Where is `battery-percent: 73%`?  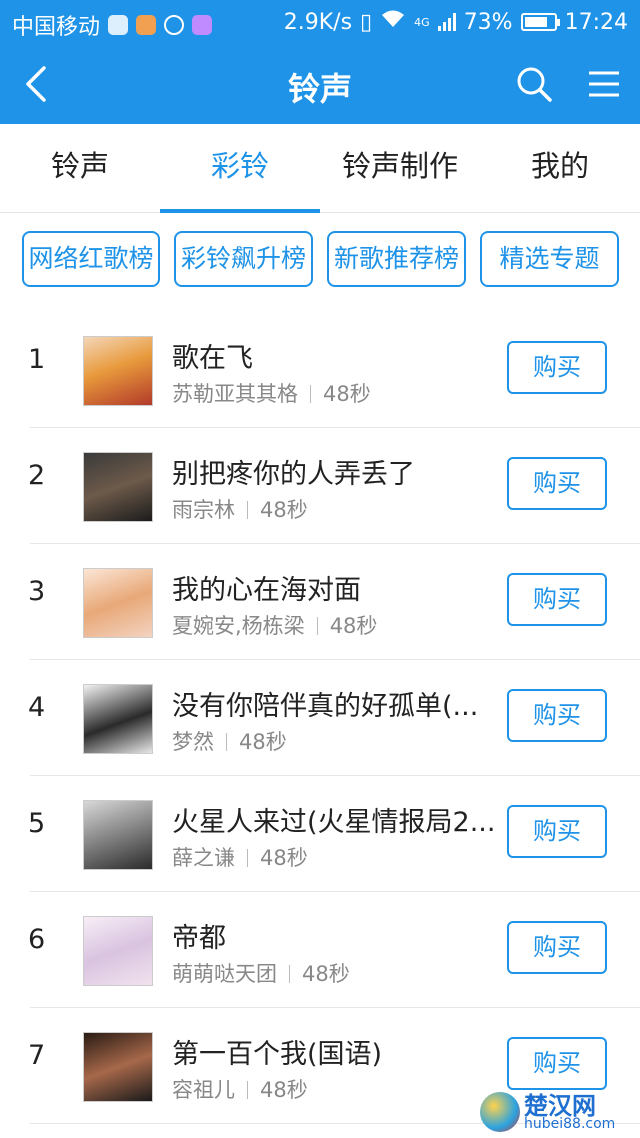 battery-percent: 73% is located at coordinates (488, 22).